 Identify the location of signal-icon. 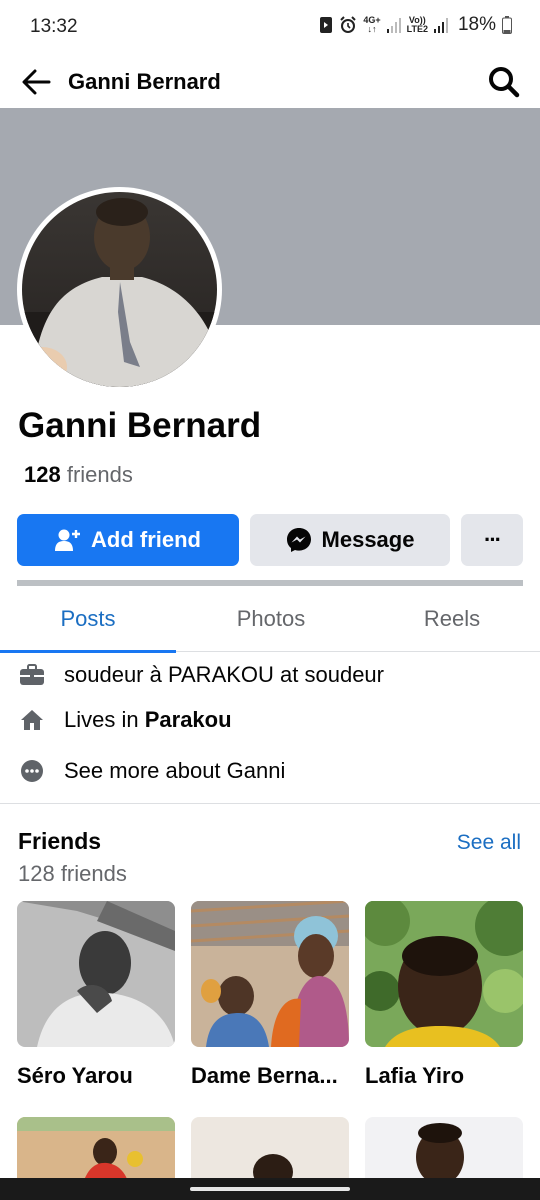
(393, 25).